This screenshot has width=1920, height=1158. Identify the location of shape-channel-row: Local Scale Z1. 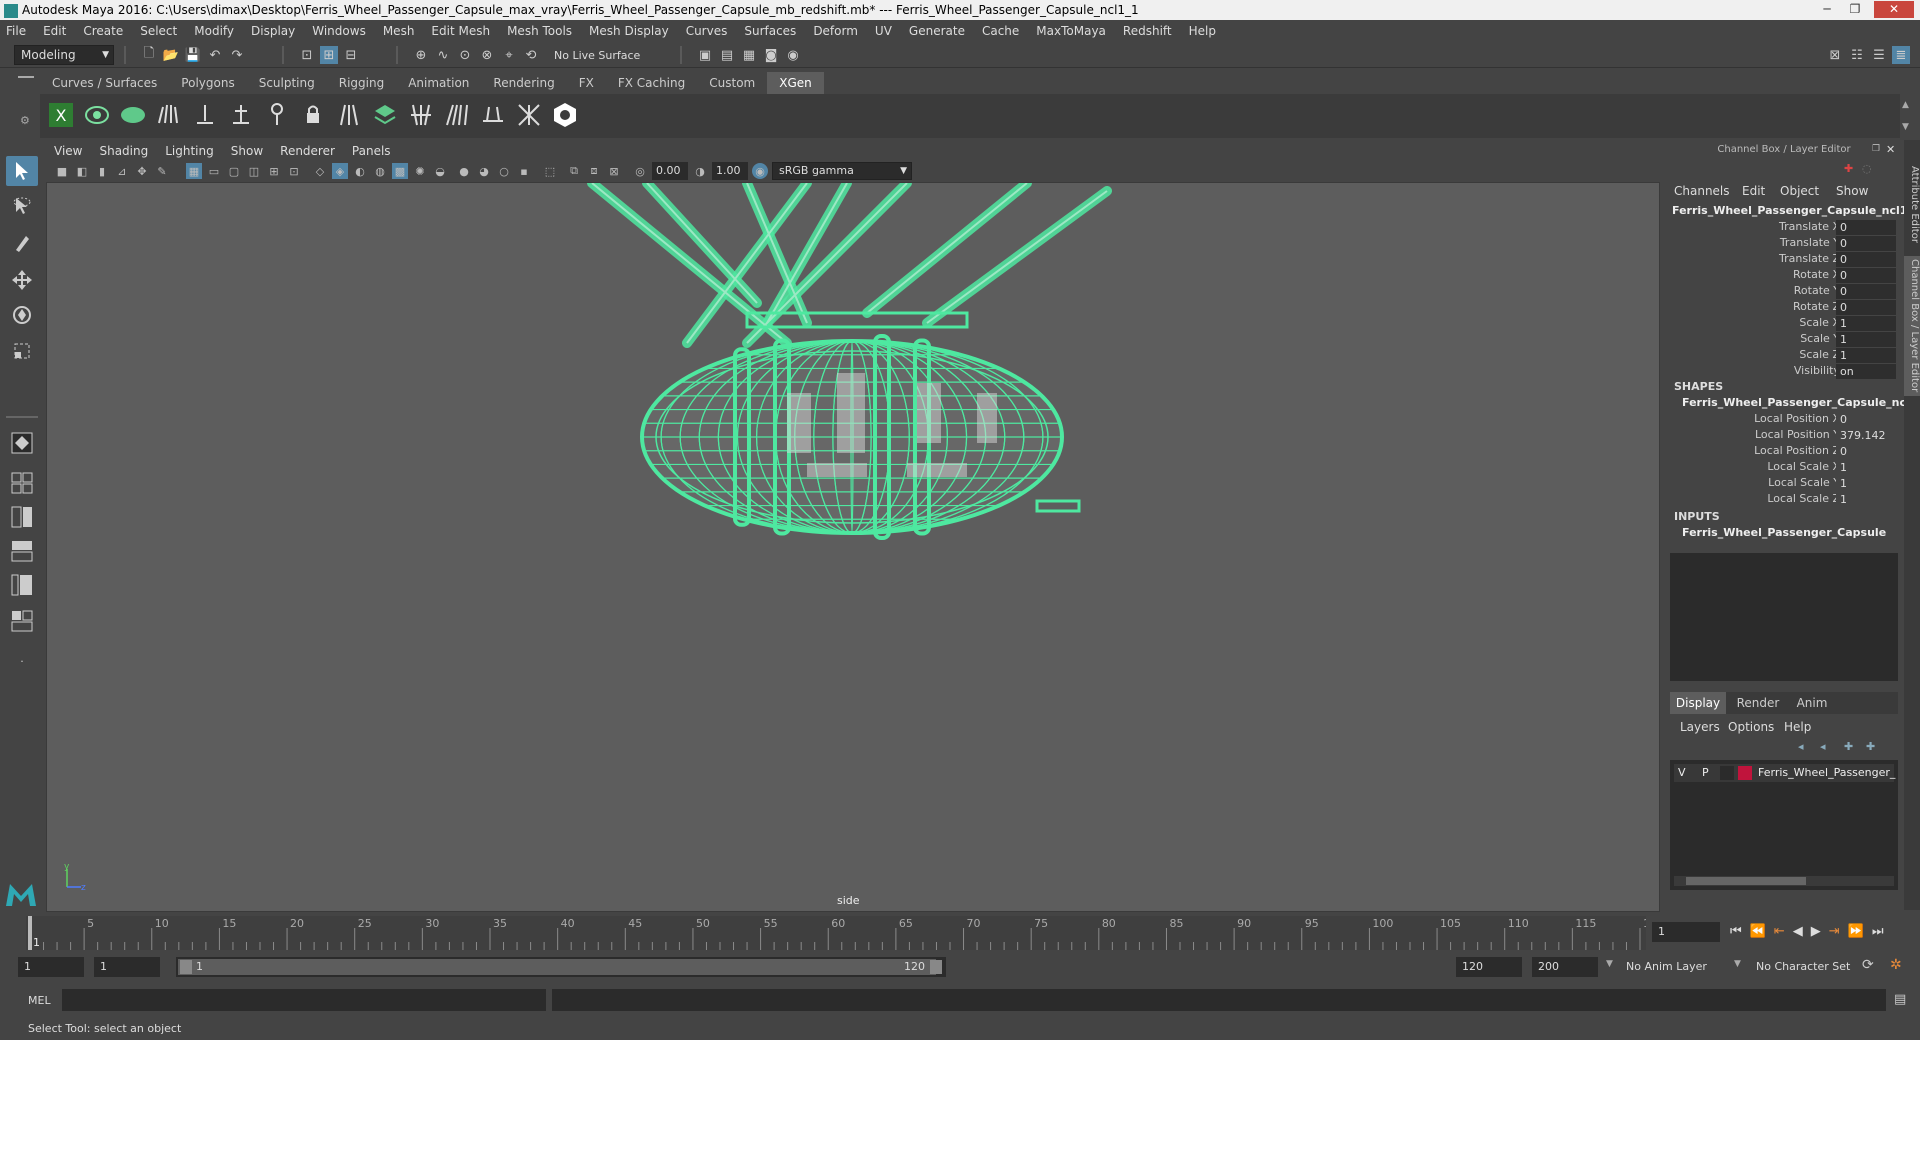
(1784, 500).